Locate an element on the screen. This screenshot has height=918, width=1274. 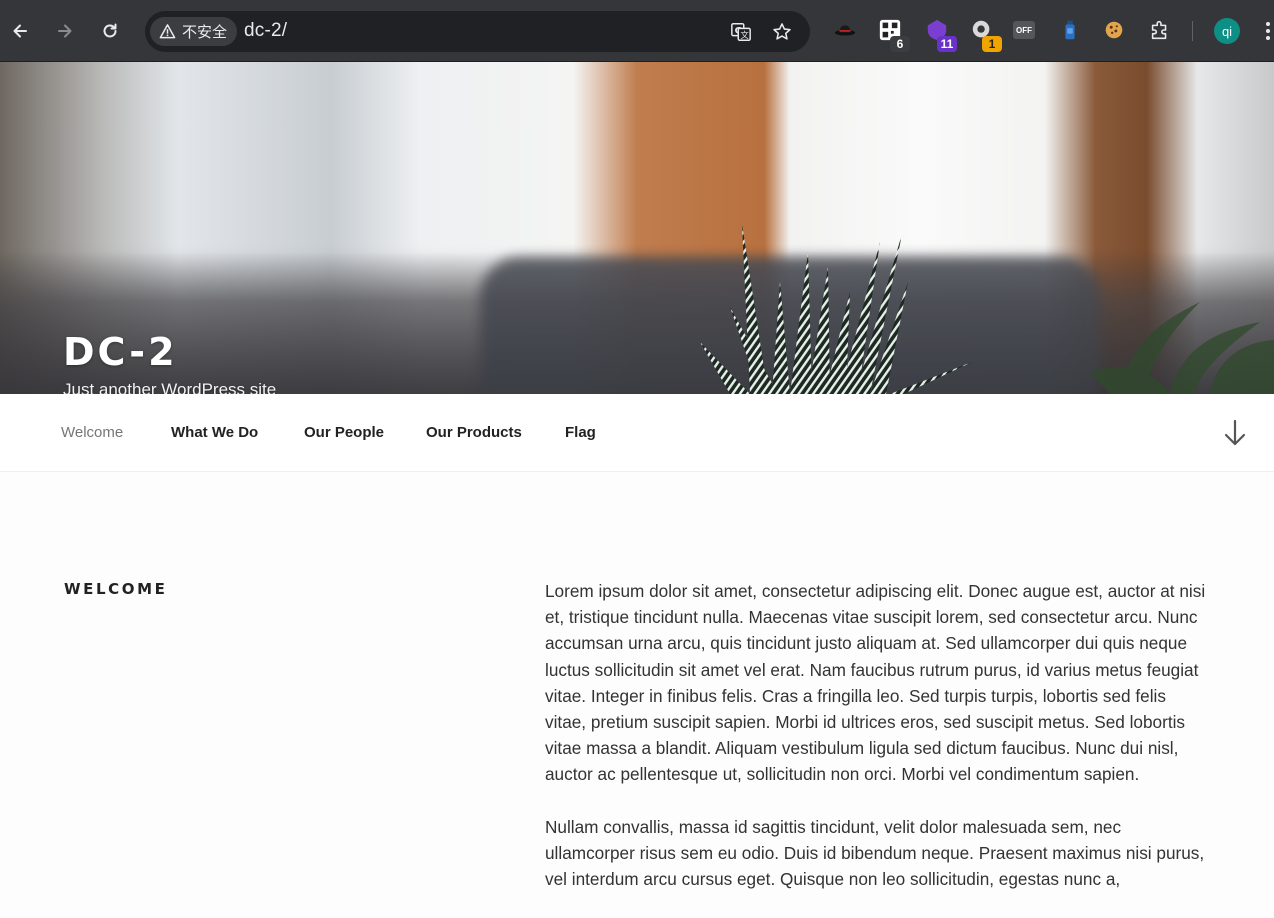
arrow-left-icon is located at coordinates (20, 31).